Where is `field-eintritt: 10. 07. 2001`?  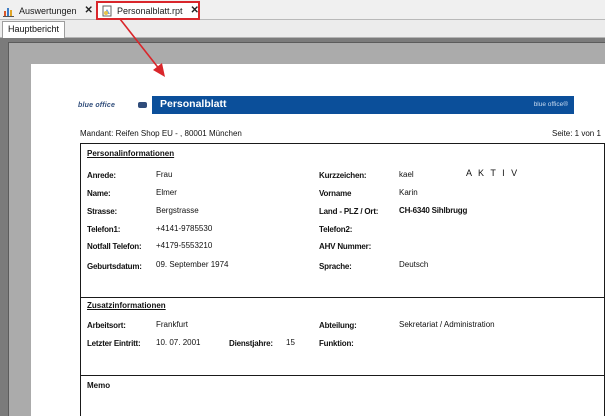
field-eintritt: 10. 07. 2001 is located at coordinates (178, 342).